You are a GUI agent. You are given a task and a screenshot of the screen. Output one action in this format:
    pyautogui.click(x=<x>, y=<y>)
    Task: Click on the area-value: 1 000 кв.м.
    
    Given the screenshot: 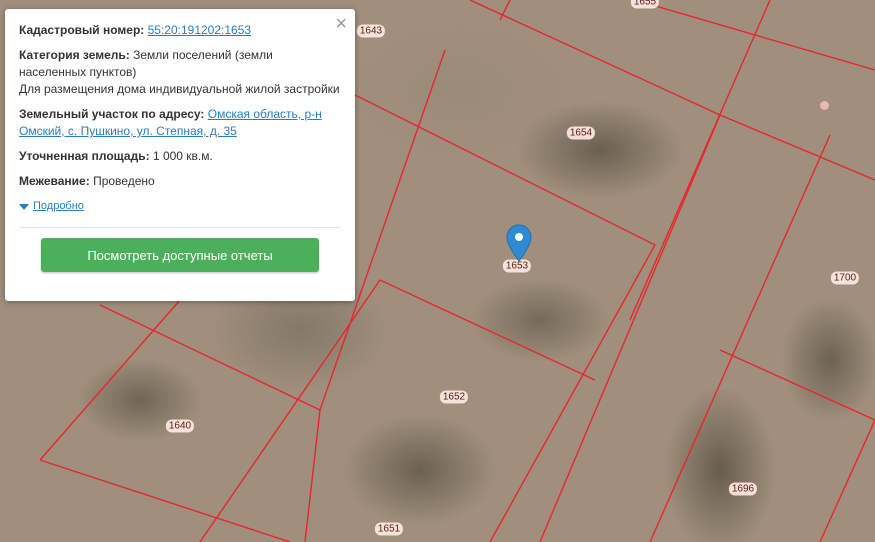 What is the action you would take?
    pyautogui.click(x=182, y=156)
    